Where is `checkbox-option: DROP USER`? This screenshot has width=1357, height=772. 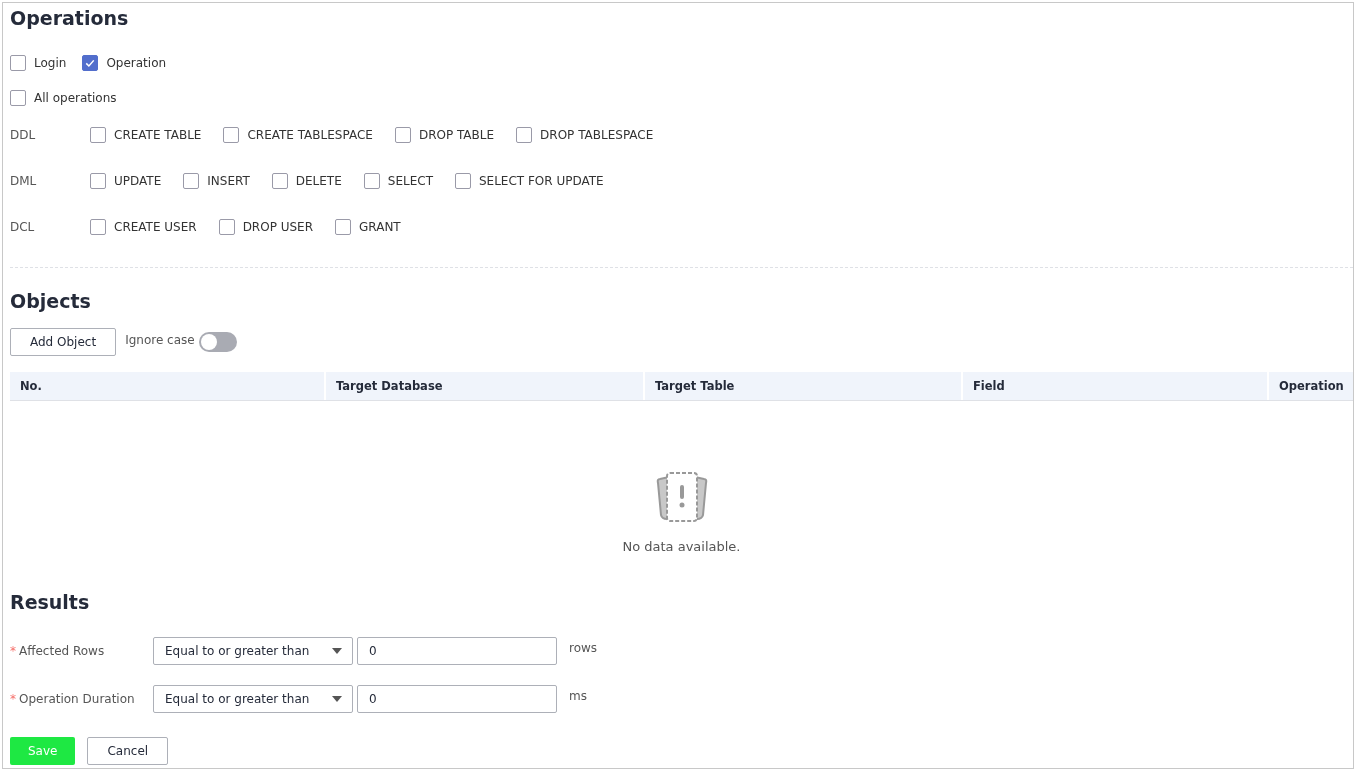 checkbox-option: DROP USER is located at coordinates (266, 227).